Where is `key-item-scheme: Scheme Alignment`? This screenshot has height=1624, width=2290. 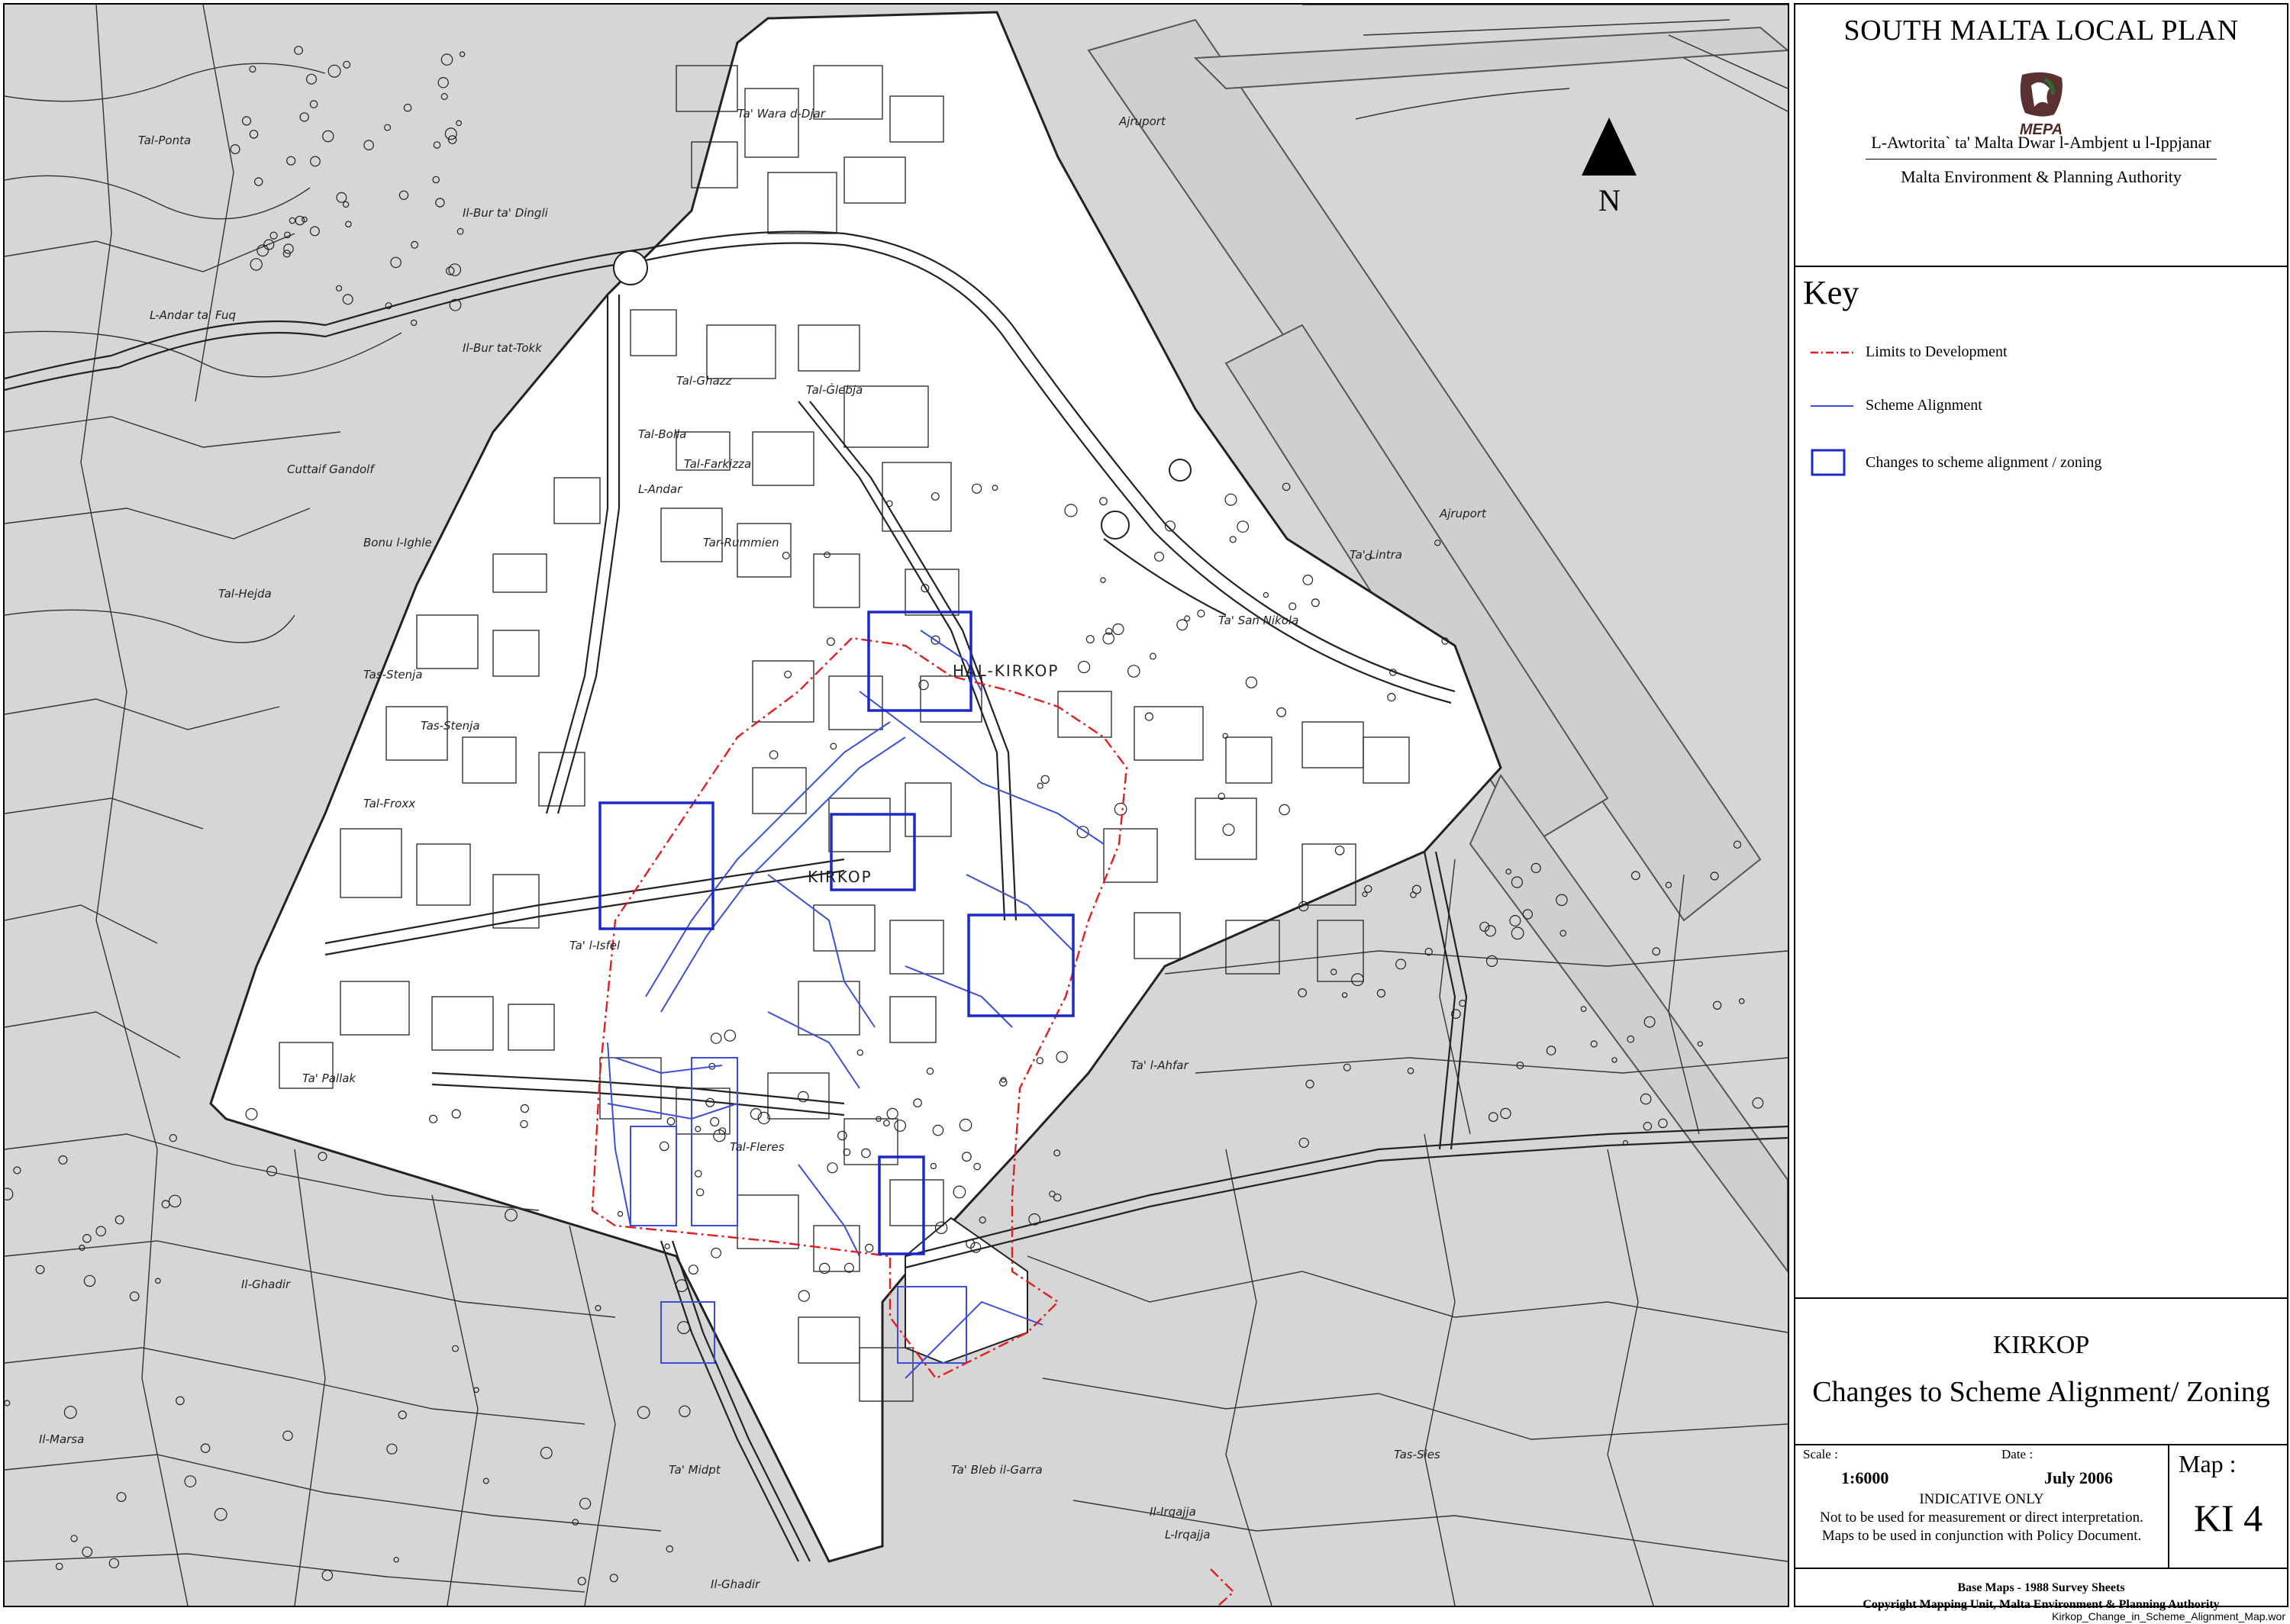 key-item-scheme: Scheme Alignment is located at coordinates (1895, 405).